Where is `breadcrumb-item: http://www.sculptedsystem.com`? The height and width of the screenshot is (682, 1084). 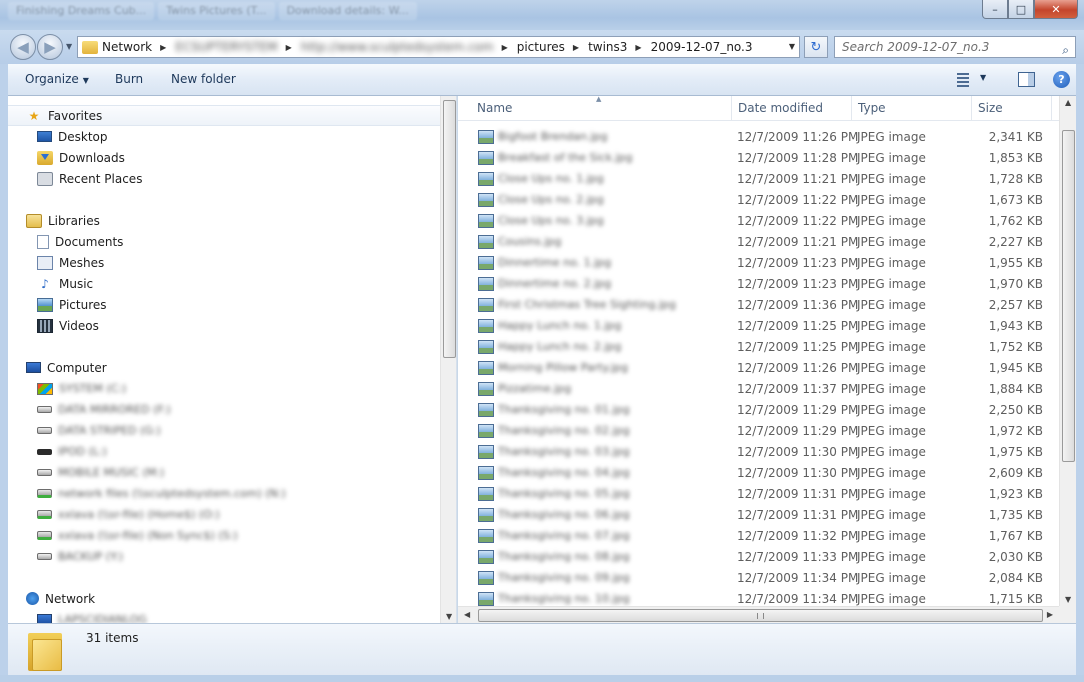 breadcrumb-item: http://www.sculptedsystem.com is located at coordinates (397, 47).